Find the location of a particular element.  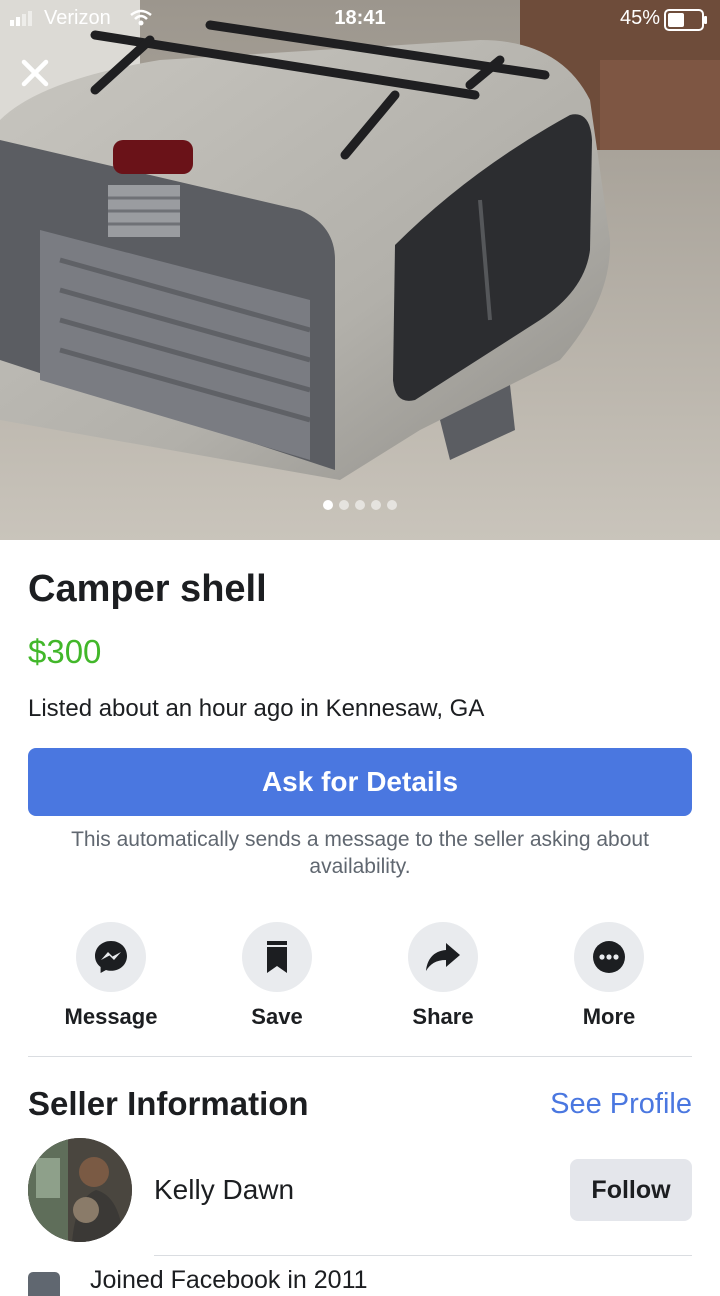

more-action-label: More is located at coordinates (609, 1016).